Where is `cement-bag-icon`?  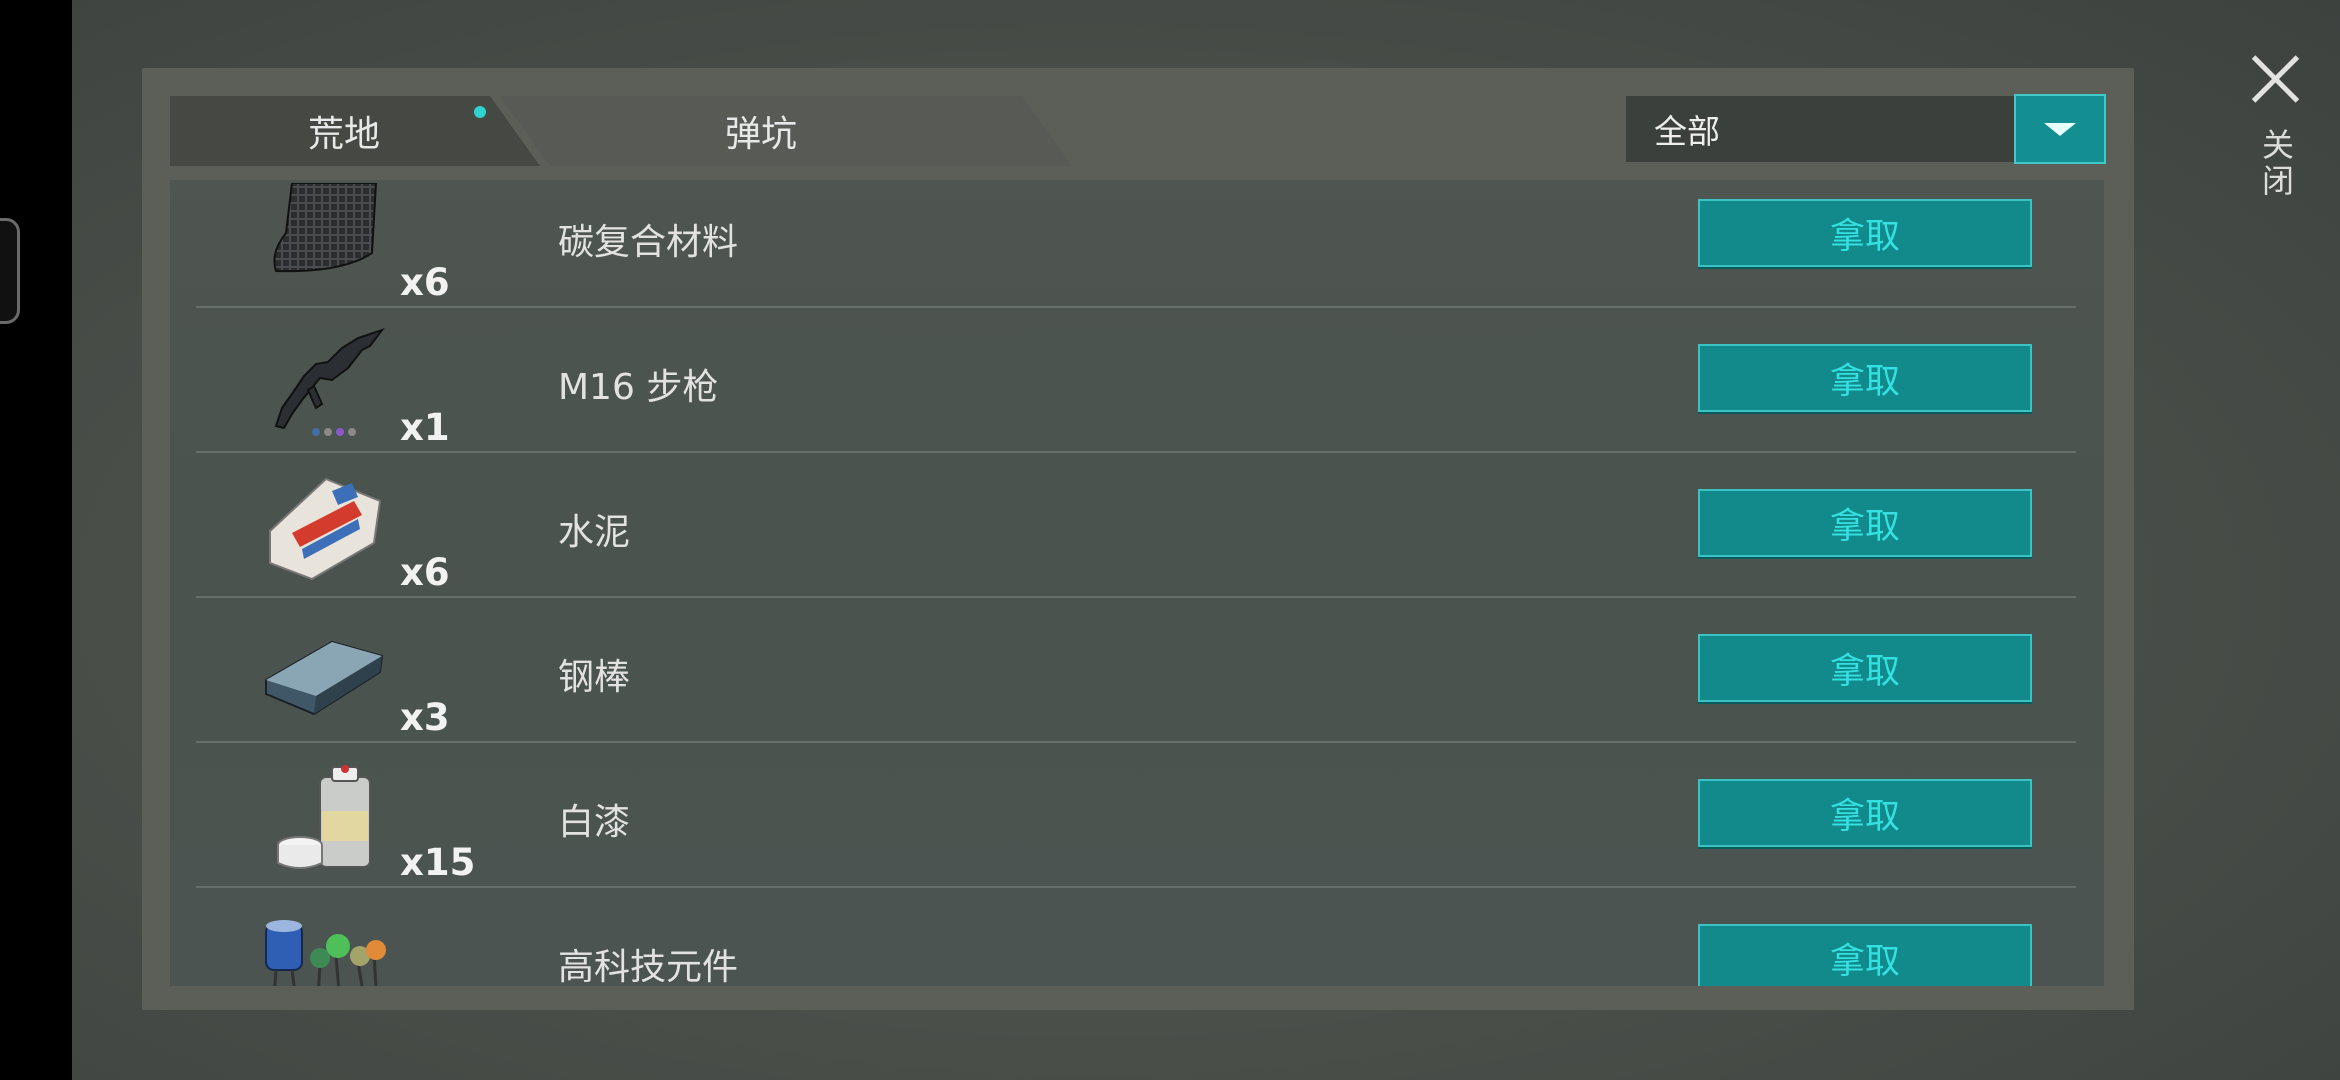 cement-bag-icon is located at coordinates (325, 529).